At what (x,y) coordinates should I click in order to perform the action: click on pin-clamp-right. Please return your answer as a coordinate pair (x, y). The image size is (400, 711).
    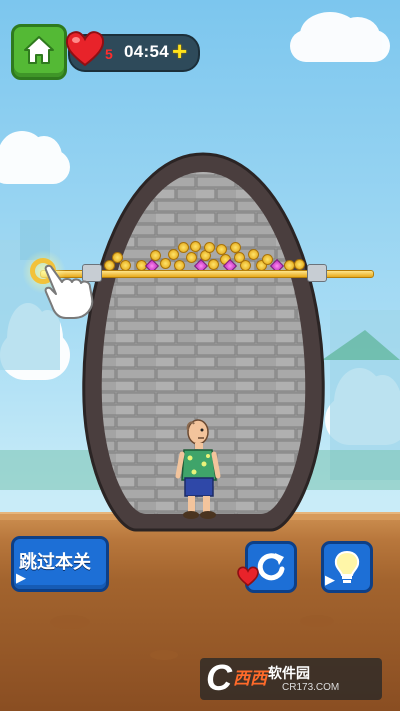
    Looking at the image, I should click on (317, 273).